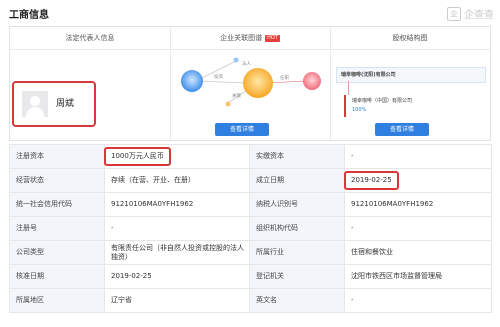 The height and width of the screenshot is (327, 500). I want to click on field-label: 纳税人识别号, so click(297, 204).